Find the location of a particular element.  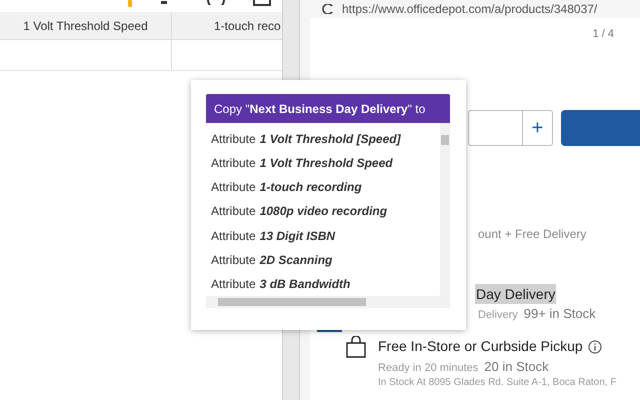

minus-icon is located at coordinates (164, 2).